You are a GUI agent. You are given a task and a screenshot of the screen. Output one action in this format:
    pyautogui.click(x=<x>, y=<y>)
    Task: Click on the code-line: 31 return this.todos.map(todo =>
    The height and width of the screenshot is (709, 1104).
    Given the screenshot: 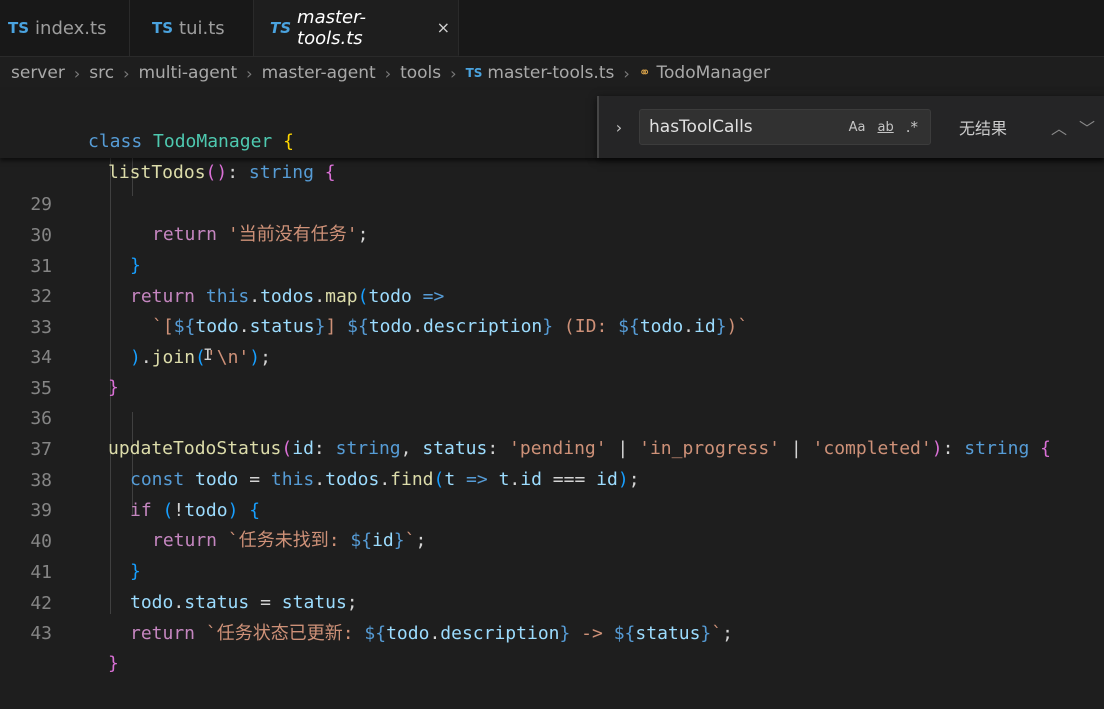 What is the action you would take?
    pyautogui.click(x=222, y=264)
    